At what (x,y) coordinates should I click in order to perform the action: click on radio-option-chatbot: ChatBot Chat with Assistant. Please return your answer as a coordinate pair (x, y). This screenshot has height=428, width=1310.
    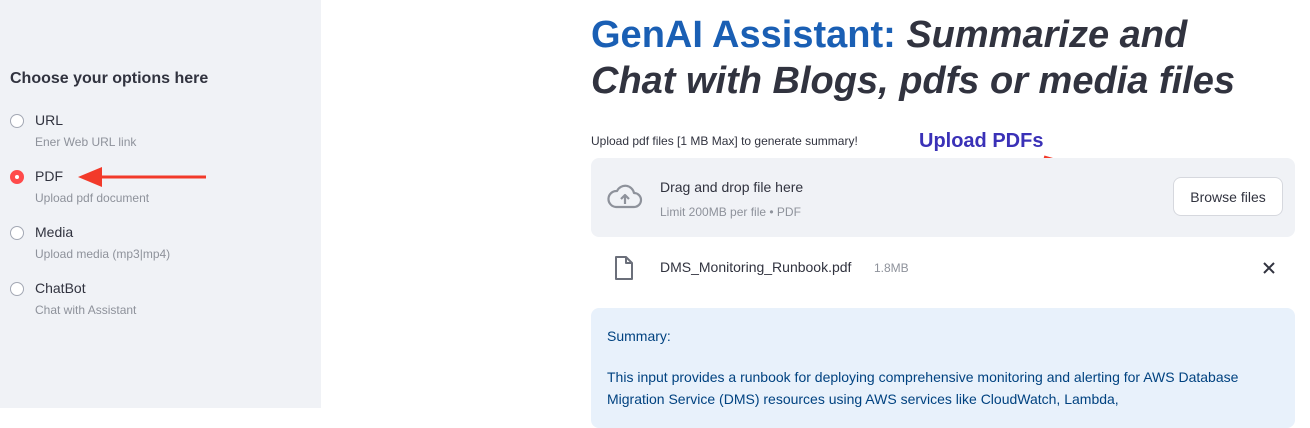
    Looking at the image, I should click on (155, 301).